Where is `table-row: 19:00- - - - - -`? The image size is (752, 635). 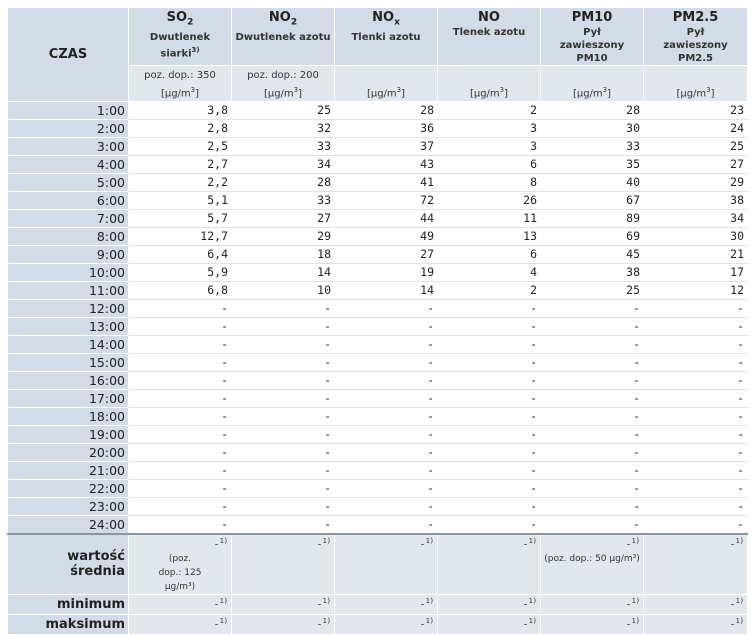
table-row: 19:00- - - - - - is located at coordinates (377, 435).